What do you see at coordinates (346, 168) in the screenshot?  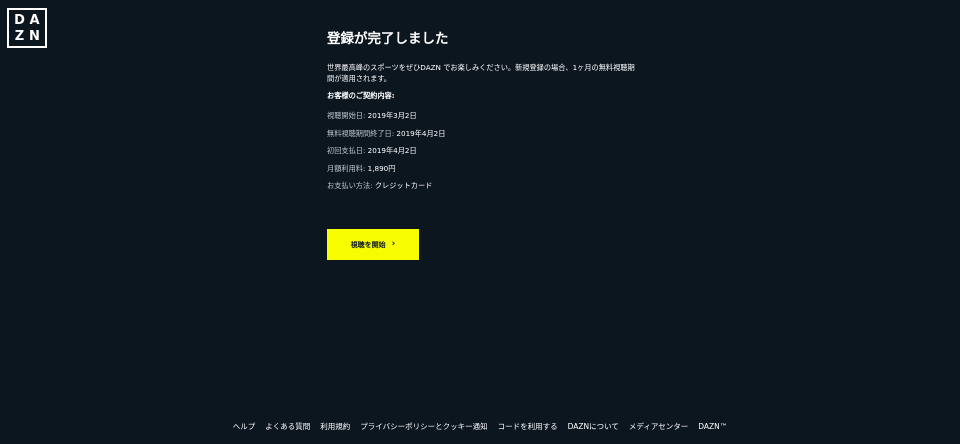 I see `detail-label: 月額利用料:` at bounding box center [346, 168].